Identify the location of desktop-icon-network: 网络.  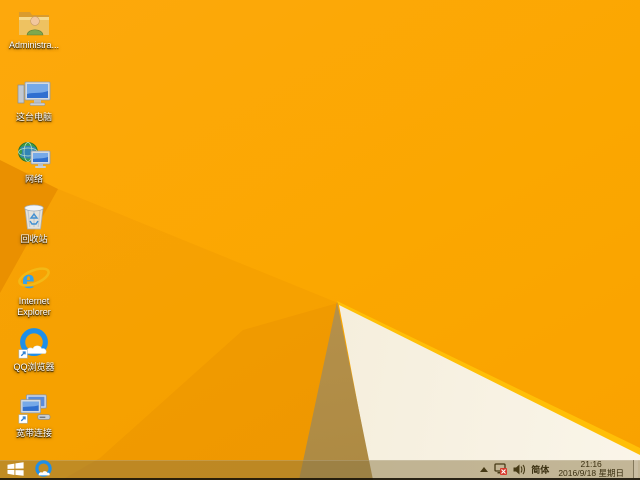
(34, 162).